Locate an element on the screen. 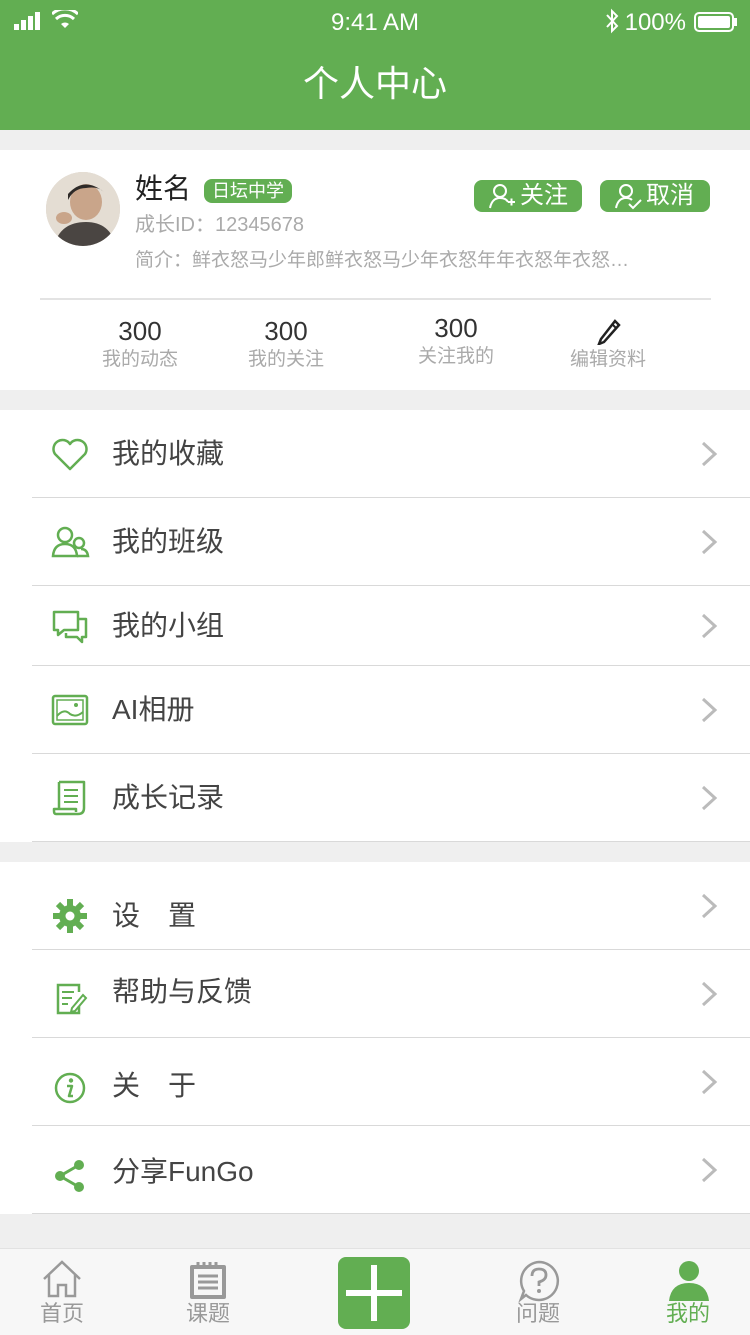 The height and width of the screenshot is (1335, 750). info-icon is located at coordinates (70, 1088).